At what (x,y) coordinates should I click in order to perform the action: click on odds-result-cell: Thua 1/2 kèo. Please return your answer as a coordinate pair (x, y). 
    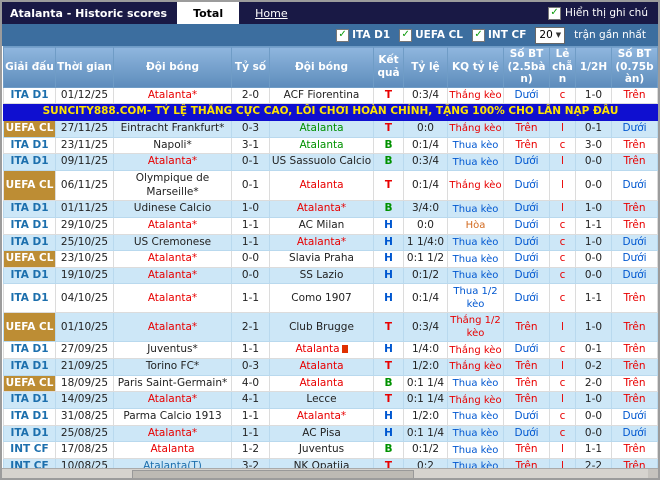
    Looking at the image, I should click on (475, 298).